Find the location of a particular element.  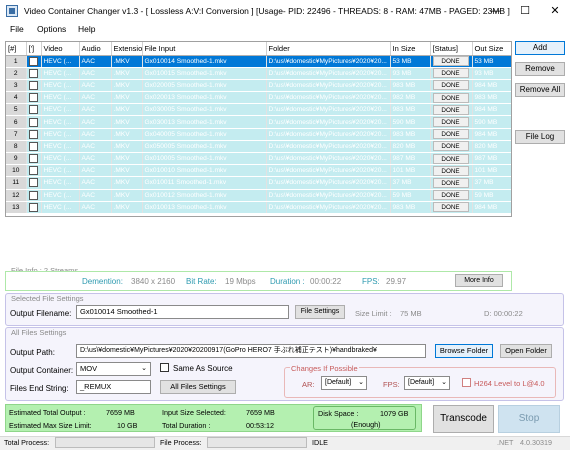

fps-label: FPS: is located at coordinates (371, 281).